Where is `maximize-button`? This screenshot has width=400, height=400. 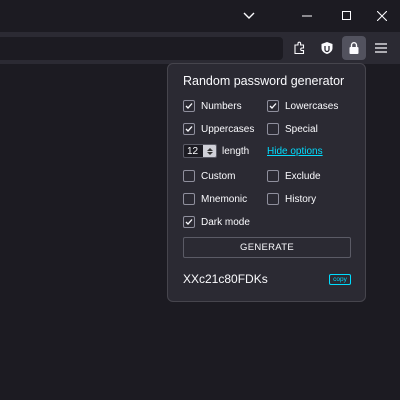 maximize-button is located at coordinates (347, 16).